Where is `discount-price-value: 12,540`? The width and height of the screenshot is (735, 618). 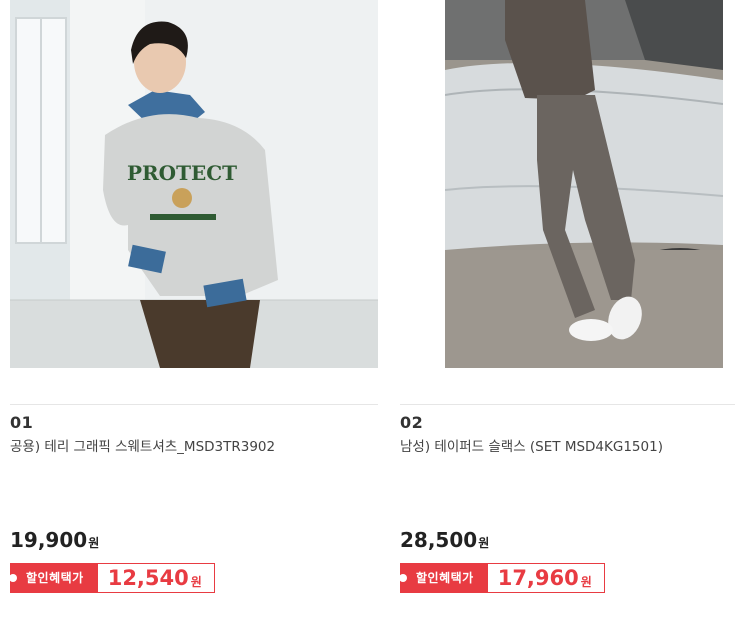
discount-price-value: 12,540 is located at coordinates (148, 578).